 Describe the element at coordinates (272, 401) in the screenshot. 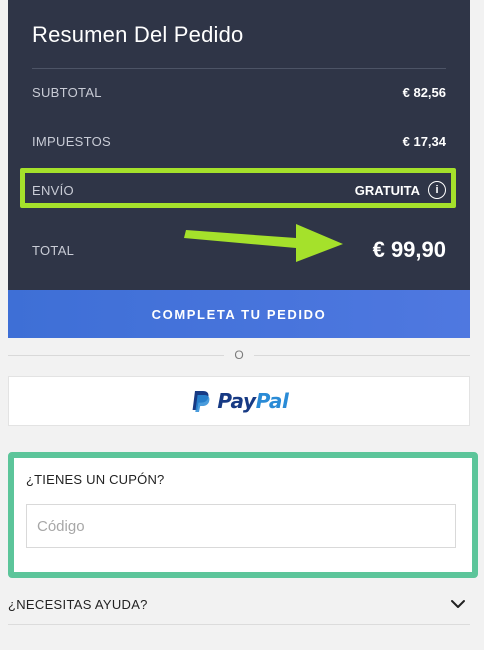

I see `paypal-word-pal: Pal` at that location.